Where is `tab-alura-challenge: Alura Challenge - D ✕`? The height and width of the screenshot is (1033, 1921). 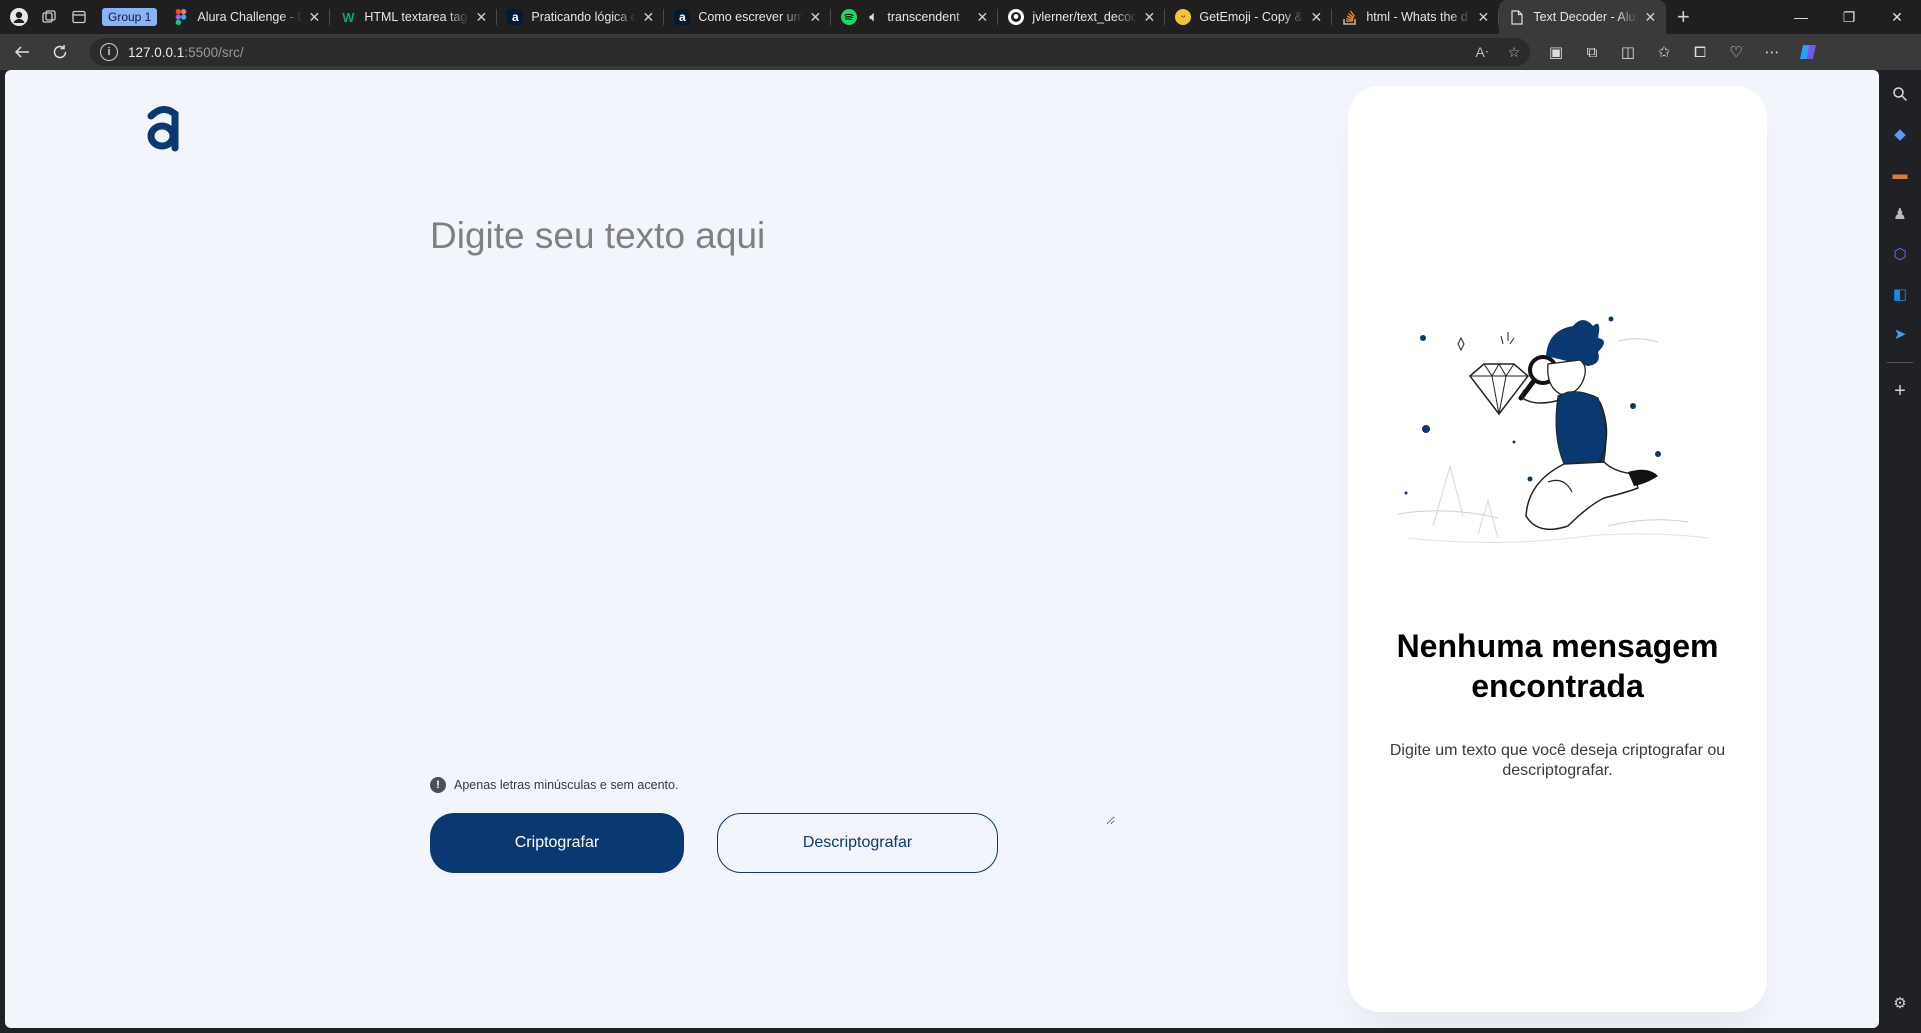 tab-alura-challenge: Alura Challenge - D ✕ is located at coordinates (247, 17).